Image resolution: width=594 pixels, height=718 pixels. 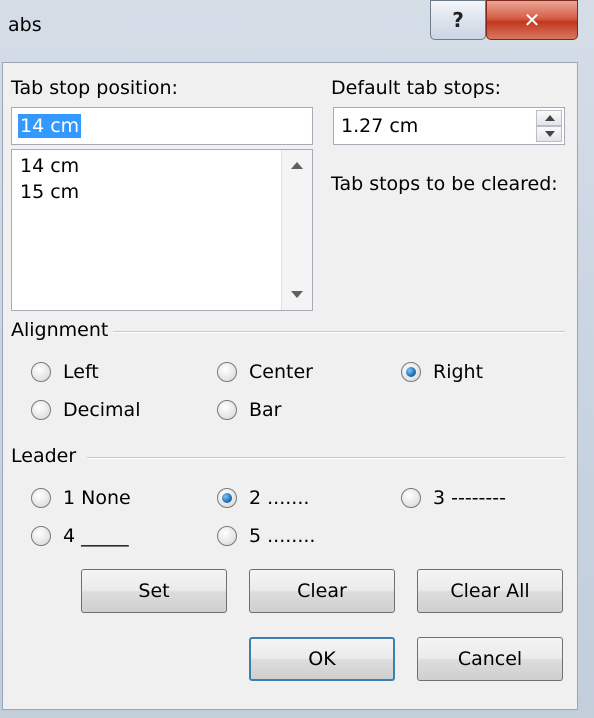 What do you see at coordinates (154, 591) in the screenshot?
I see `set-button: Set` at bounding box center [154, 591].